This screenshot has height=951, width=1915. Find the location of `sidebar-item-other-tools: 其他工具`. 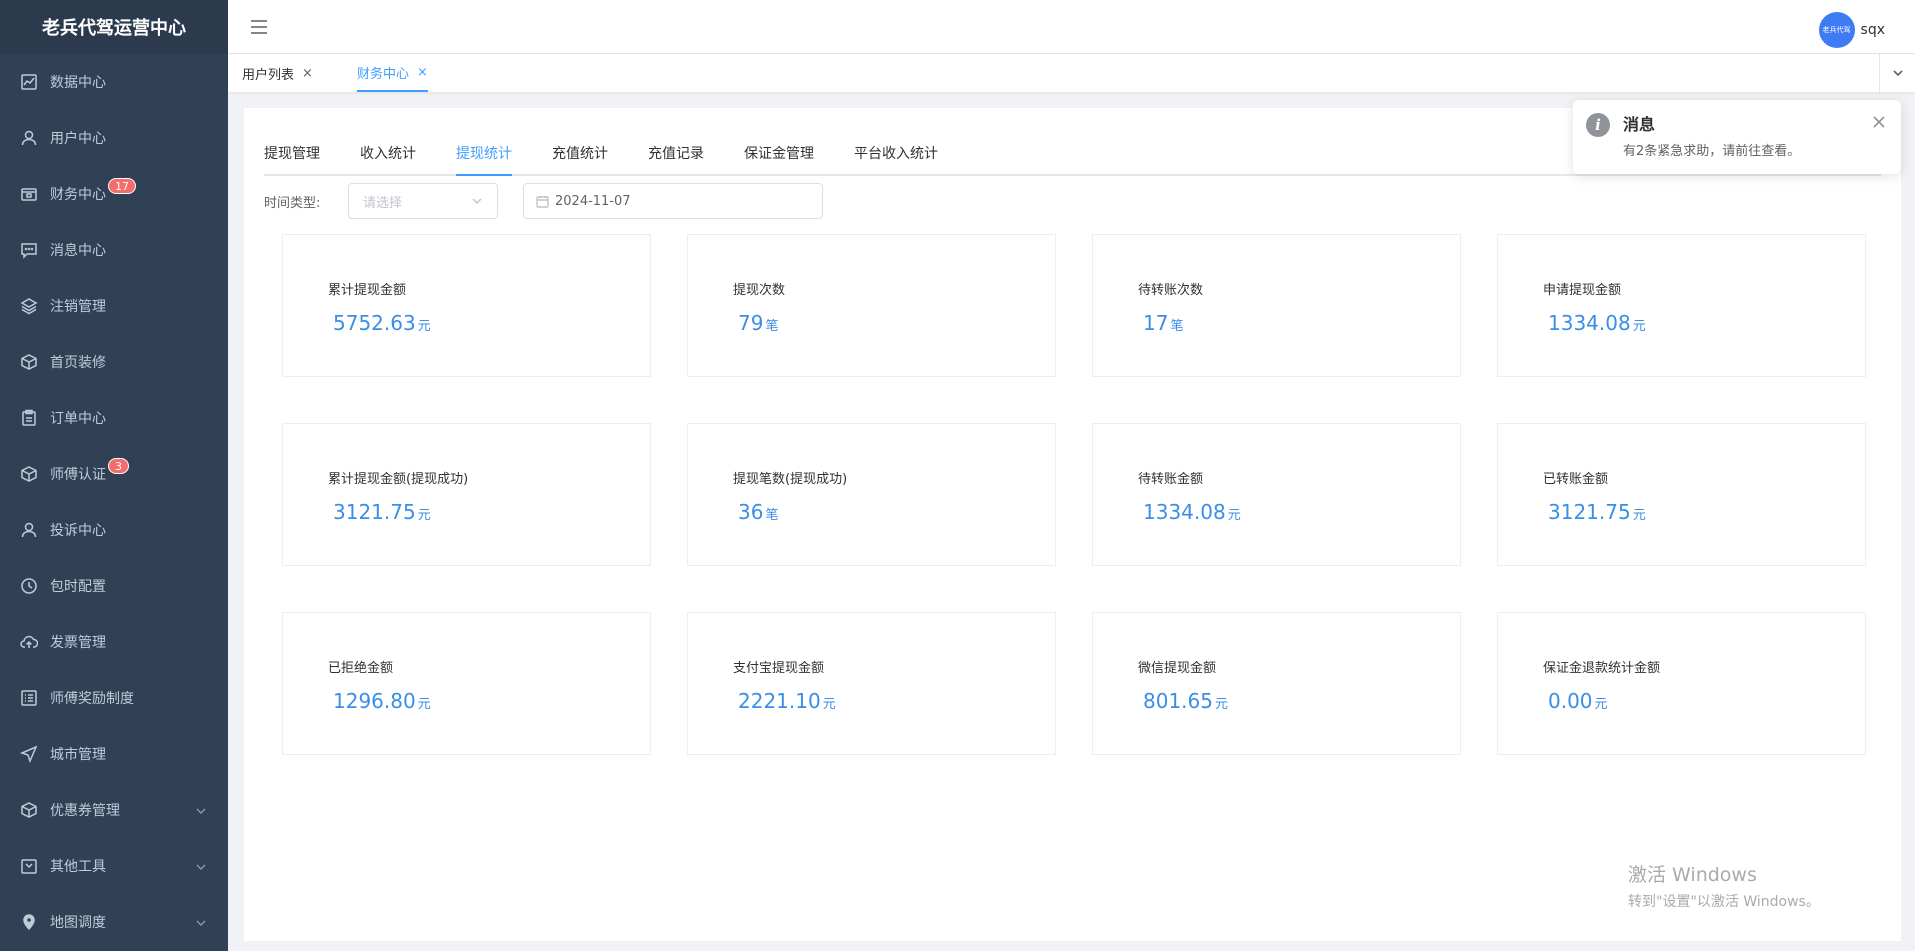

sidebar-item-other-tools: 其他工具 is located at coordinates (114, 866).